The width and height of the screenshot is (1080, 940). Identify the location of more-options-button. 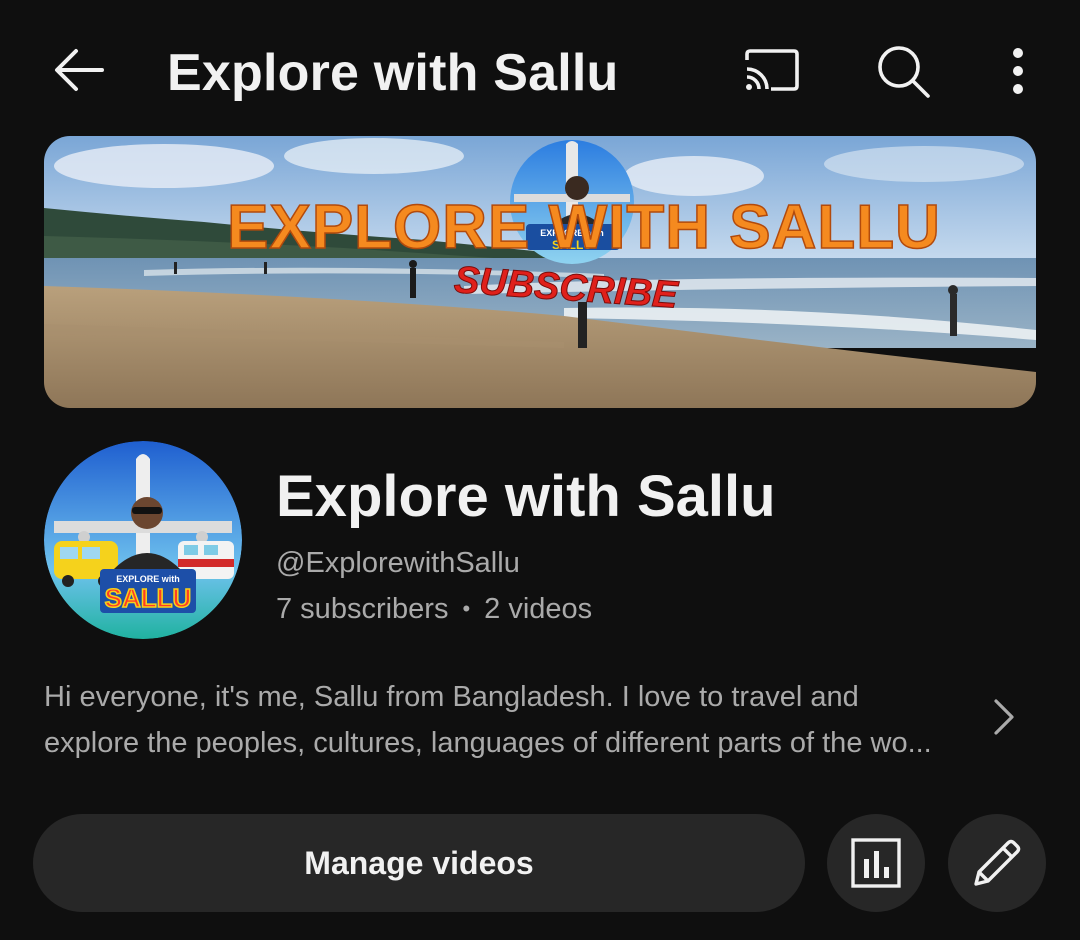
(1018, 71).